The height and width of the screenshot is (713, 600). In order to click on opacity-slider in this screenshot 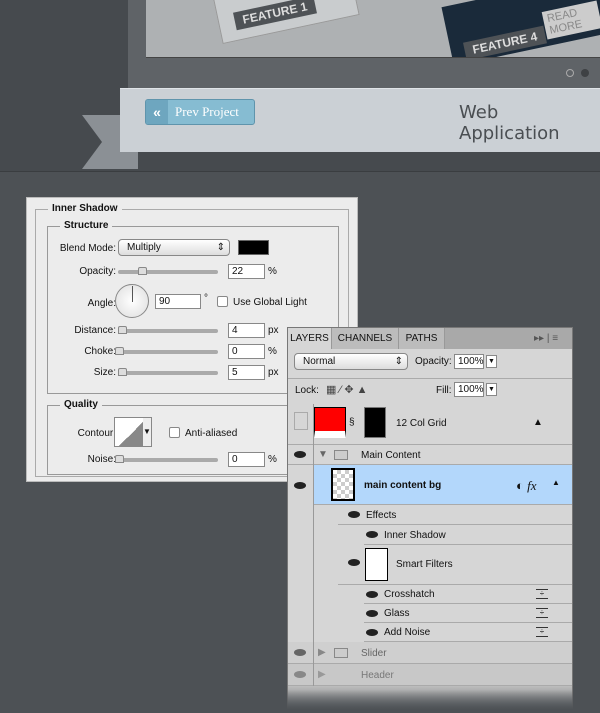, I will do `click(168, 271)`.